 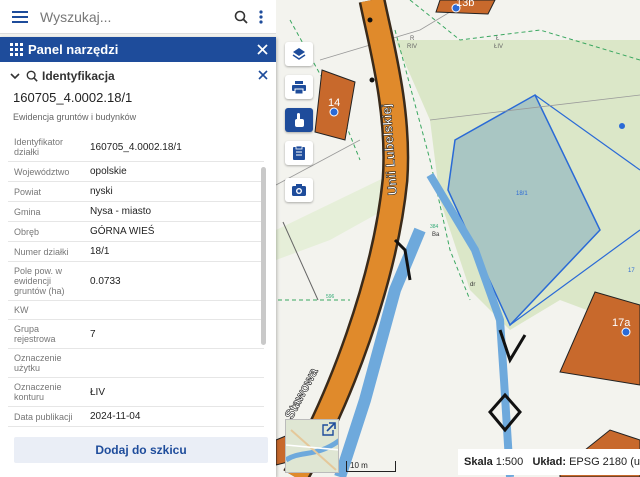 What do you see at coordinates (46, 211) in the screenshot?
I see `attribute-key: Gmina` at bounding box center [46, 211].